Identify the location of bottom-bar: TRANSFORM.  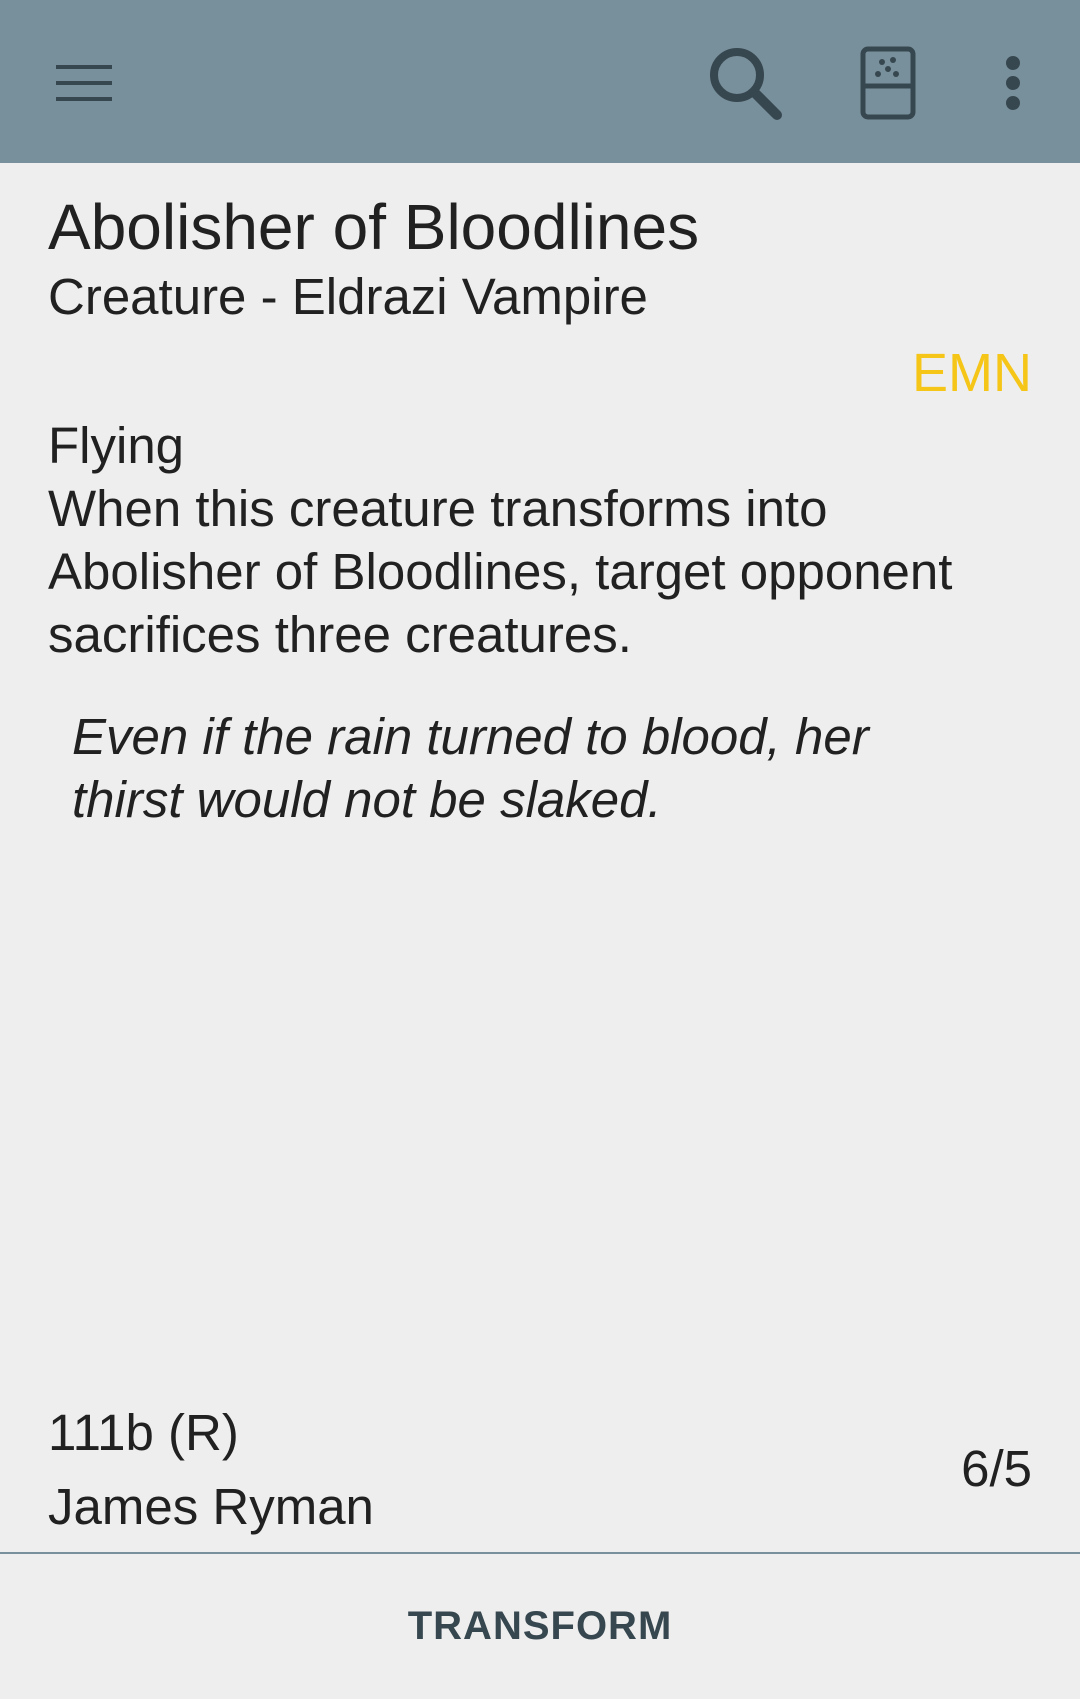
(540, 1626).